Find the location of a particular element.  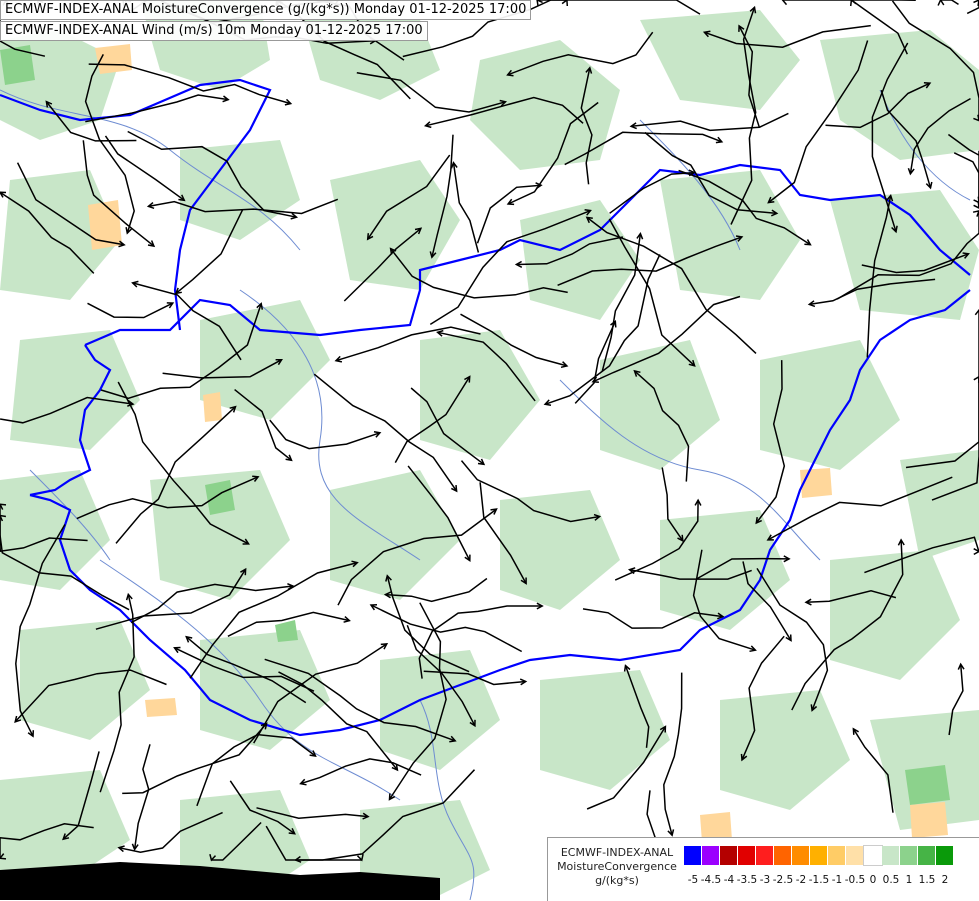

legend-model: ECMWF-INDEX-ANAL is located at coordinates (617, 853).